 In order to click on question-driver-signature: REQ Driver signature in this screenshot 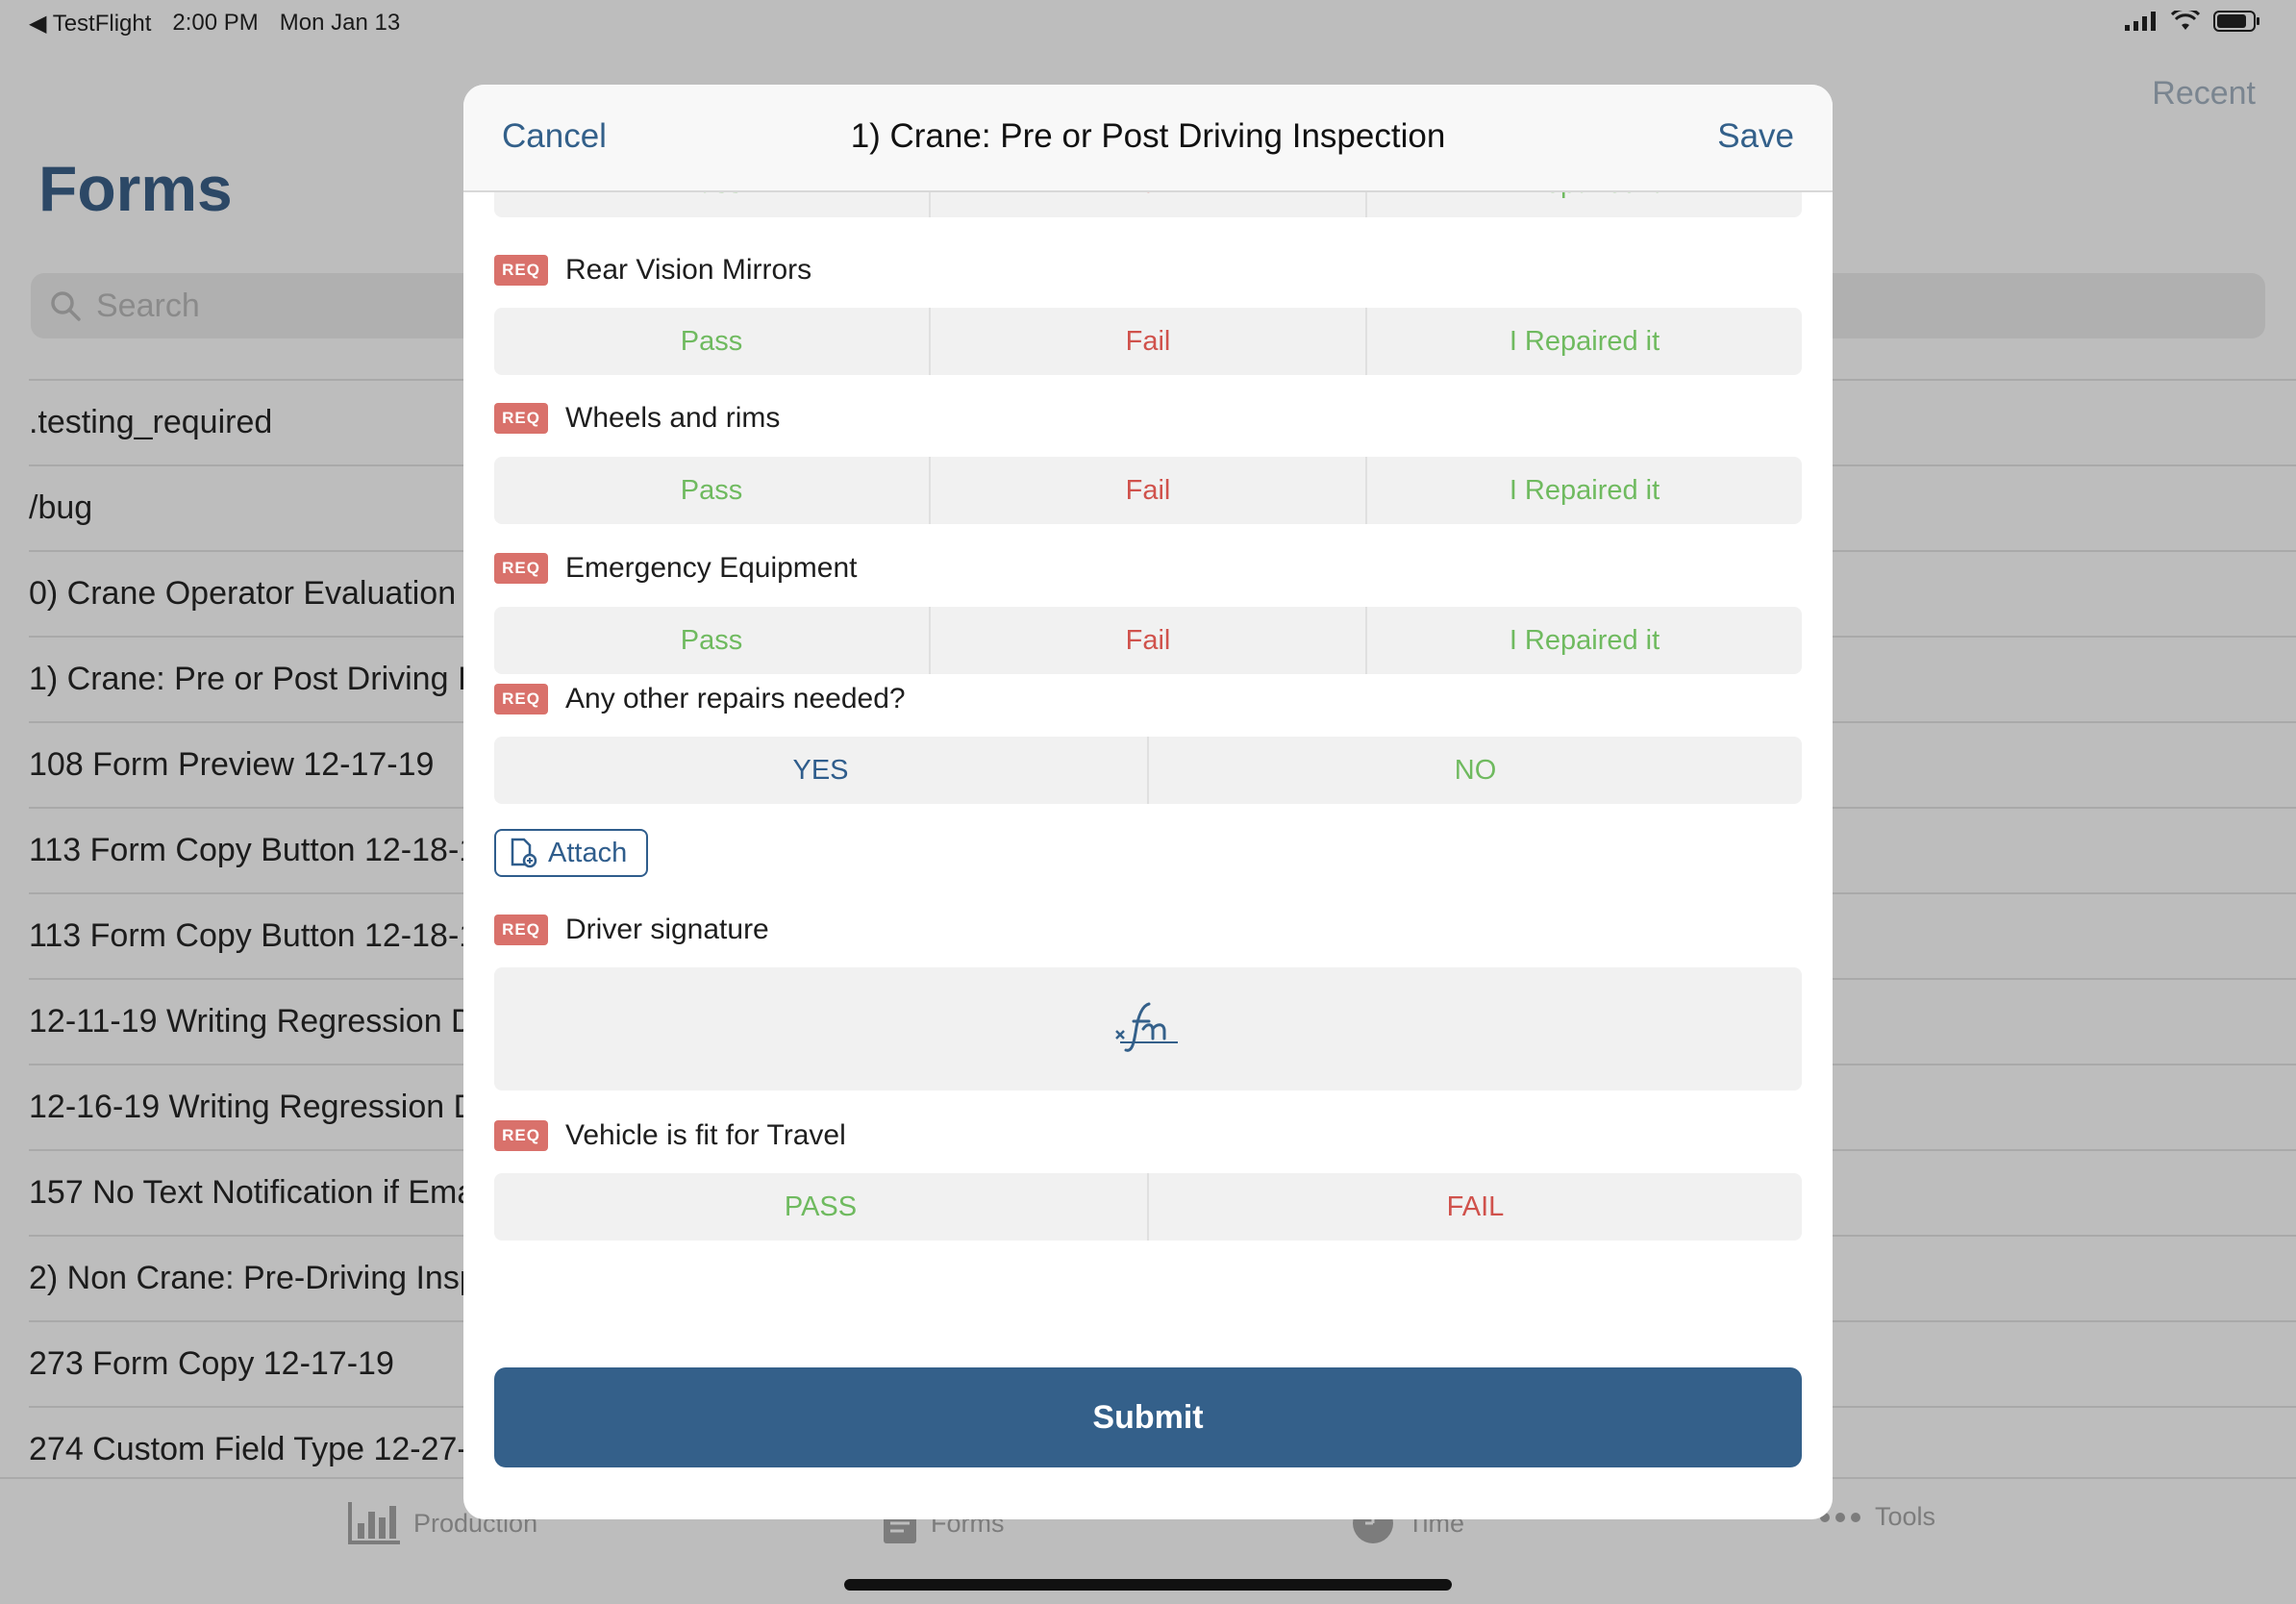, I will do `click(631, 930)`.